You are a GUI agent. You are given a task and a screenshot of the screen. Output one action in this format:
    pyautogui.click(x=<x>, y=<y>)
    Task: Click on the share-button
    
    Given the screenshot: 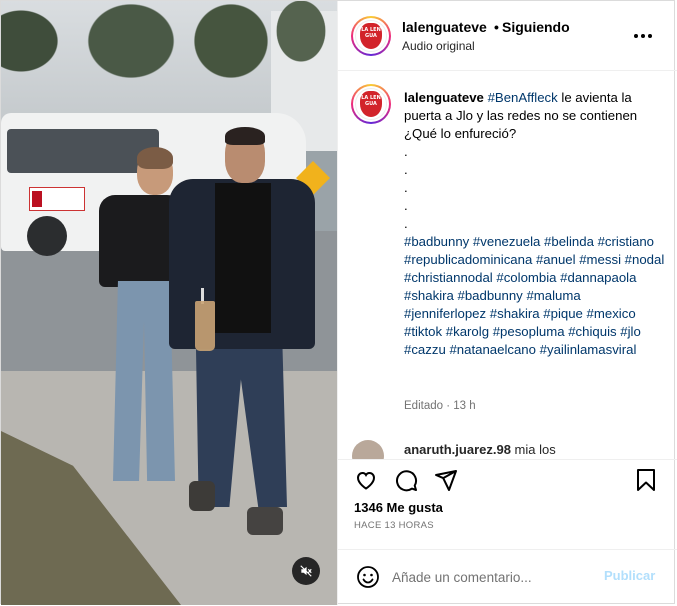 What is the action you would take?
    pyautogui.click(x=446, y=480)
    